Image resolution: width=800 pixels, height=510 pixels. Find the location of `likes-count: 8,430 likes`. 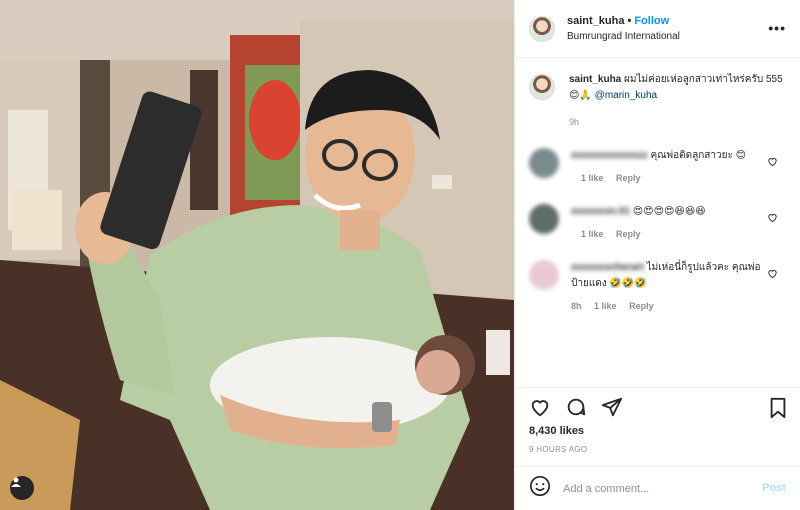

likes-count: 8,430 likes is located at coordinates (657, 431).